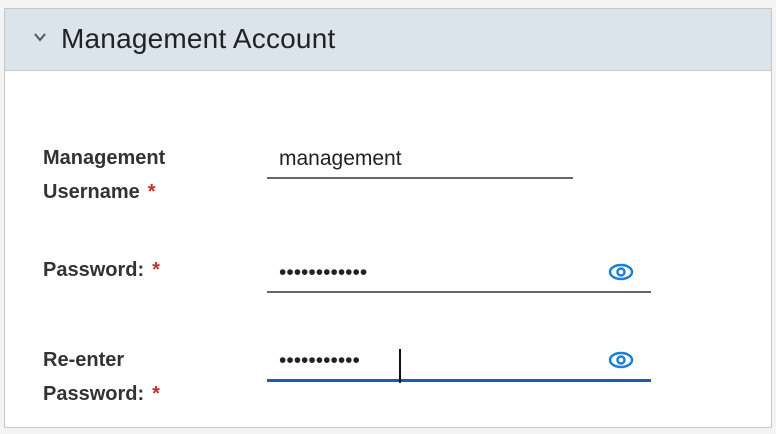 This screenshot has height=434, width=776. I want to click on text-caret, so click(400, 366).